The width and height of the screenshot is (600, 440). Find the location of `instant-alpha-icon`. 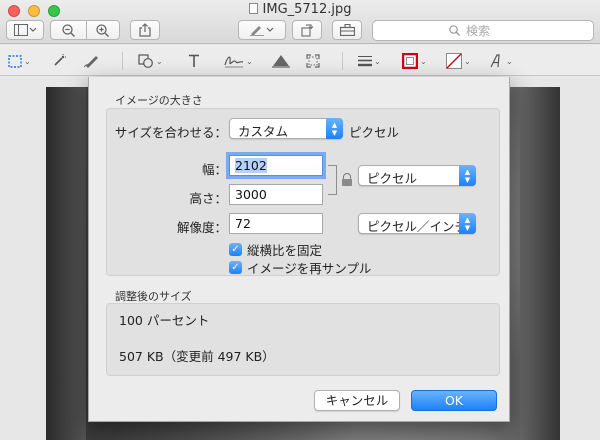

instant-alpha-icon is located at coordinates (60, 60).